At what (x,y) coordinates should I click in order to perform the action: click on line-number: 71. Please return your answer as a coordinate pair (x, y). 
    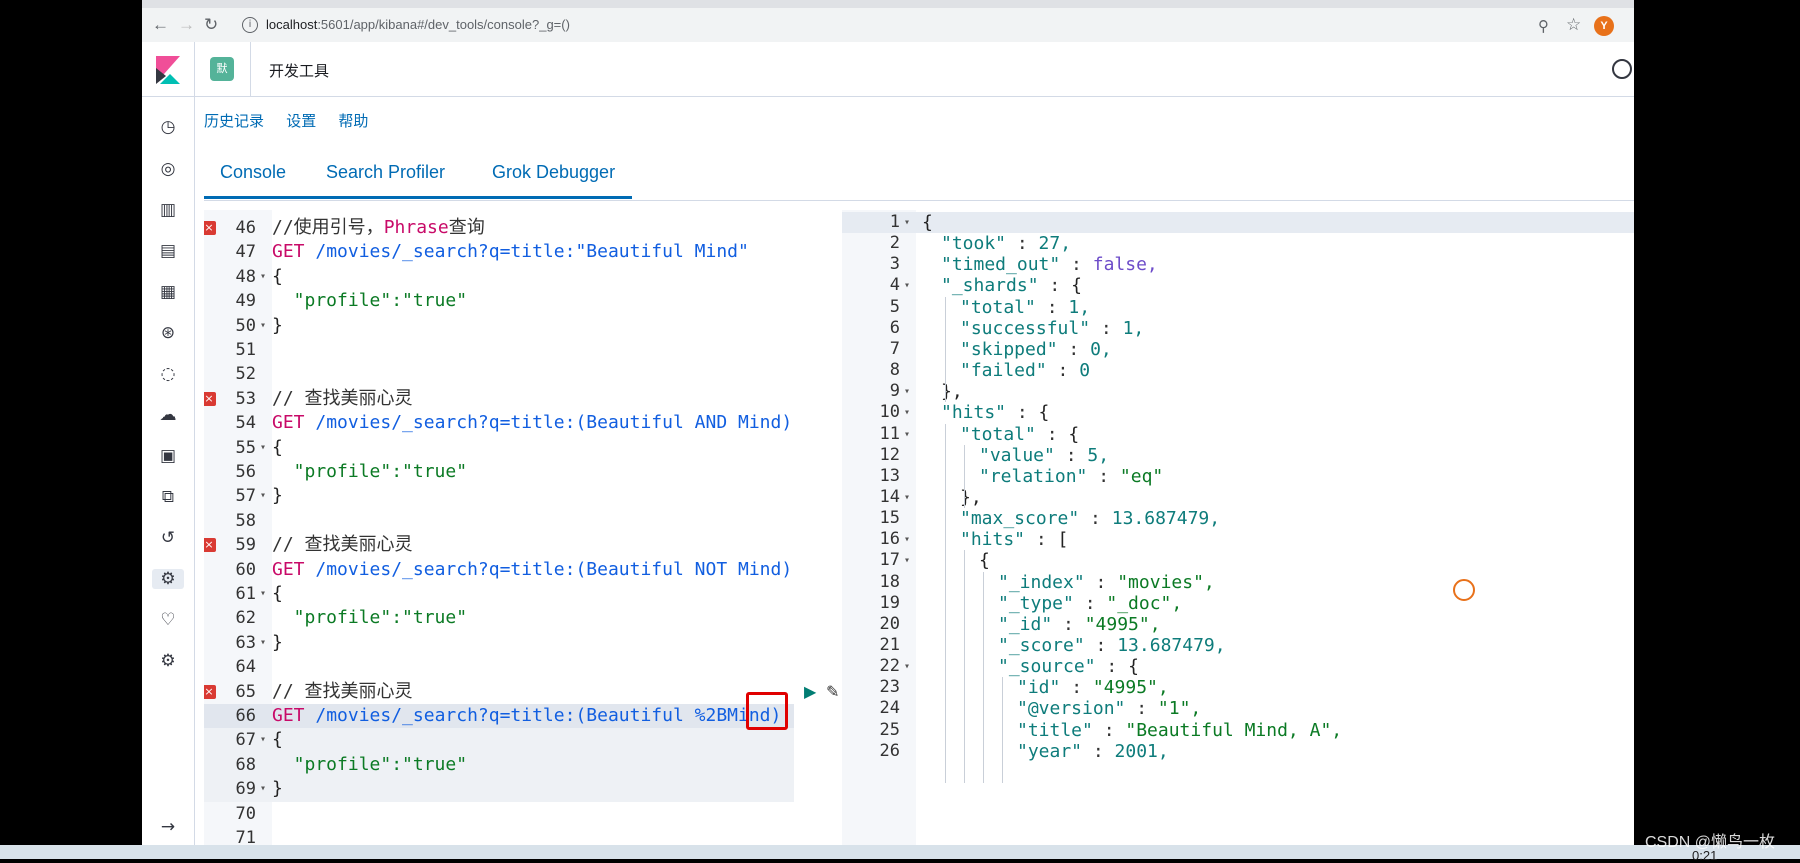
    Looking at the image, I should click on (245, 836).